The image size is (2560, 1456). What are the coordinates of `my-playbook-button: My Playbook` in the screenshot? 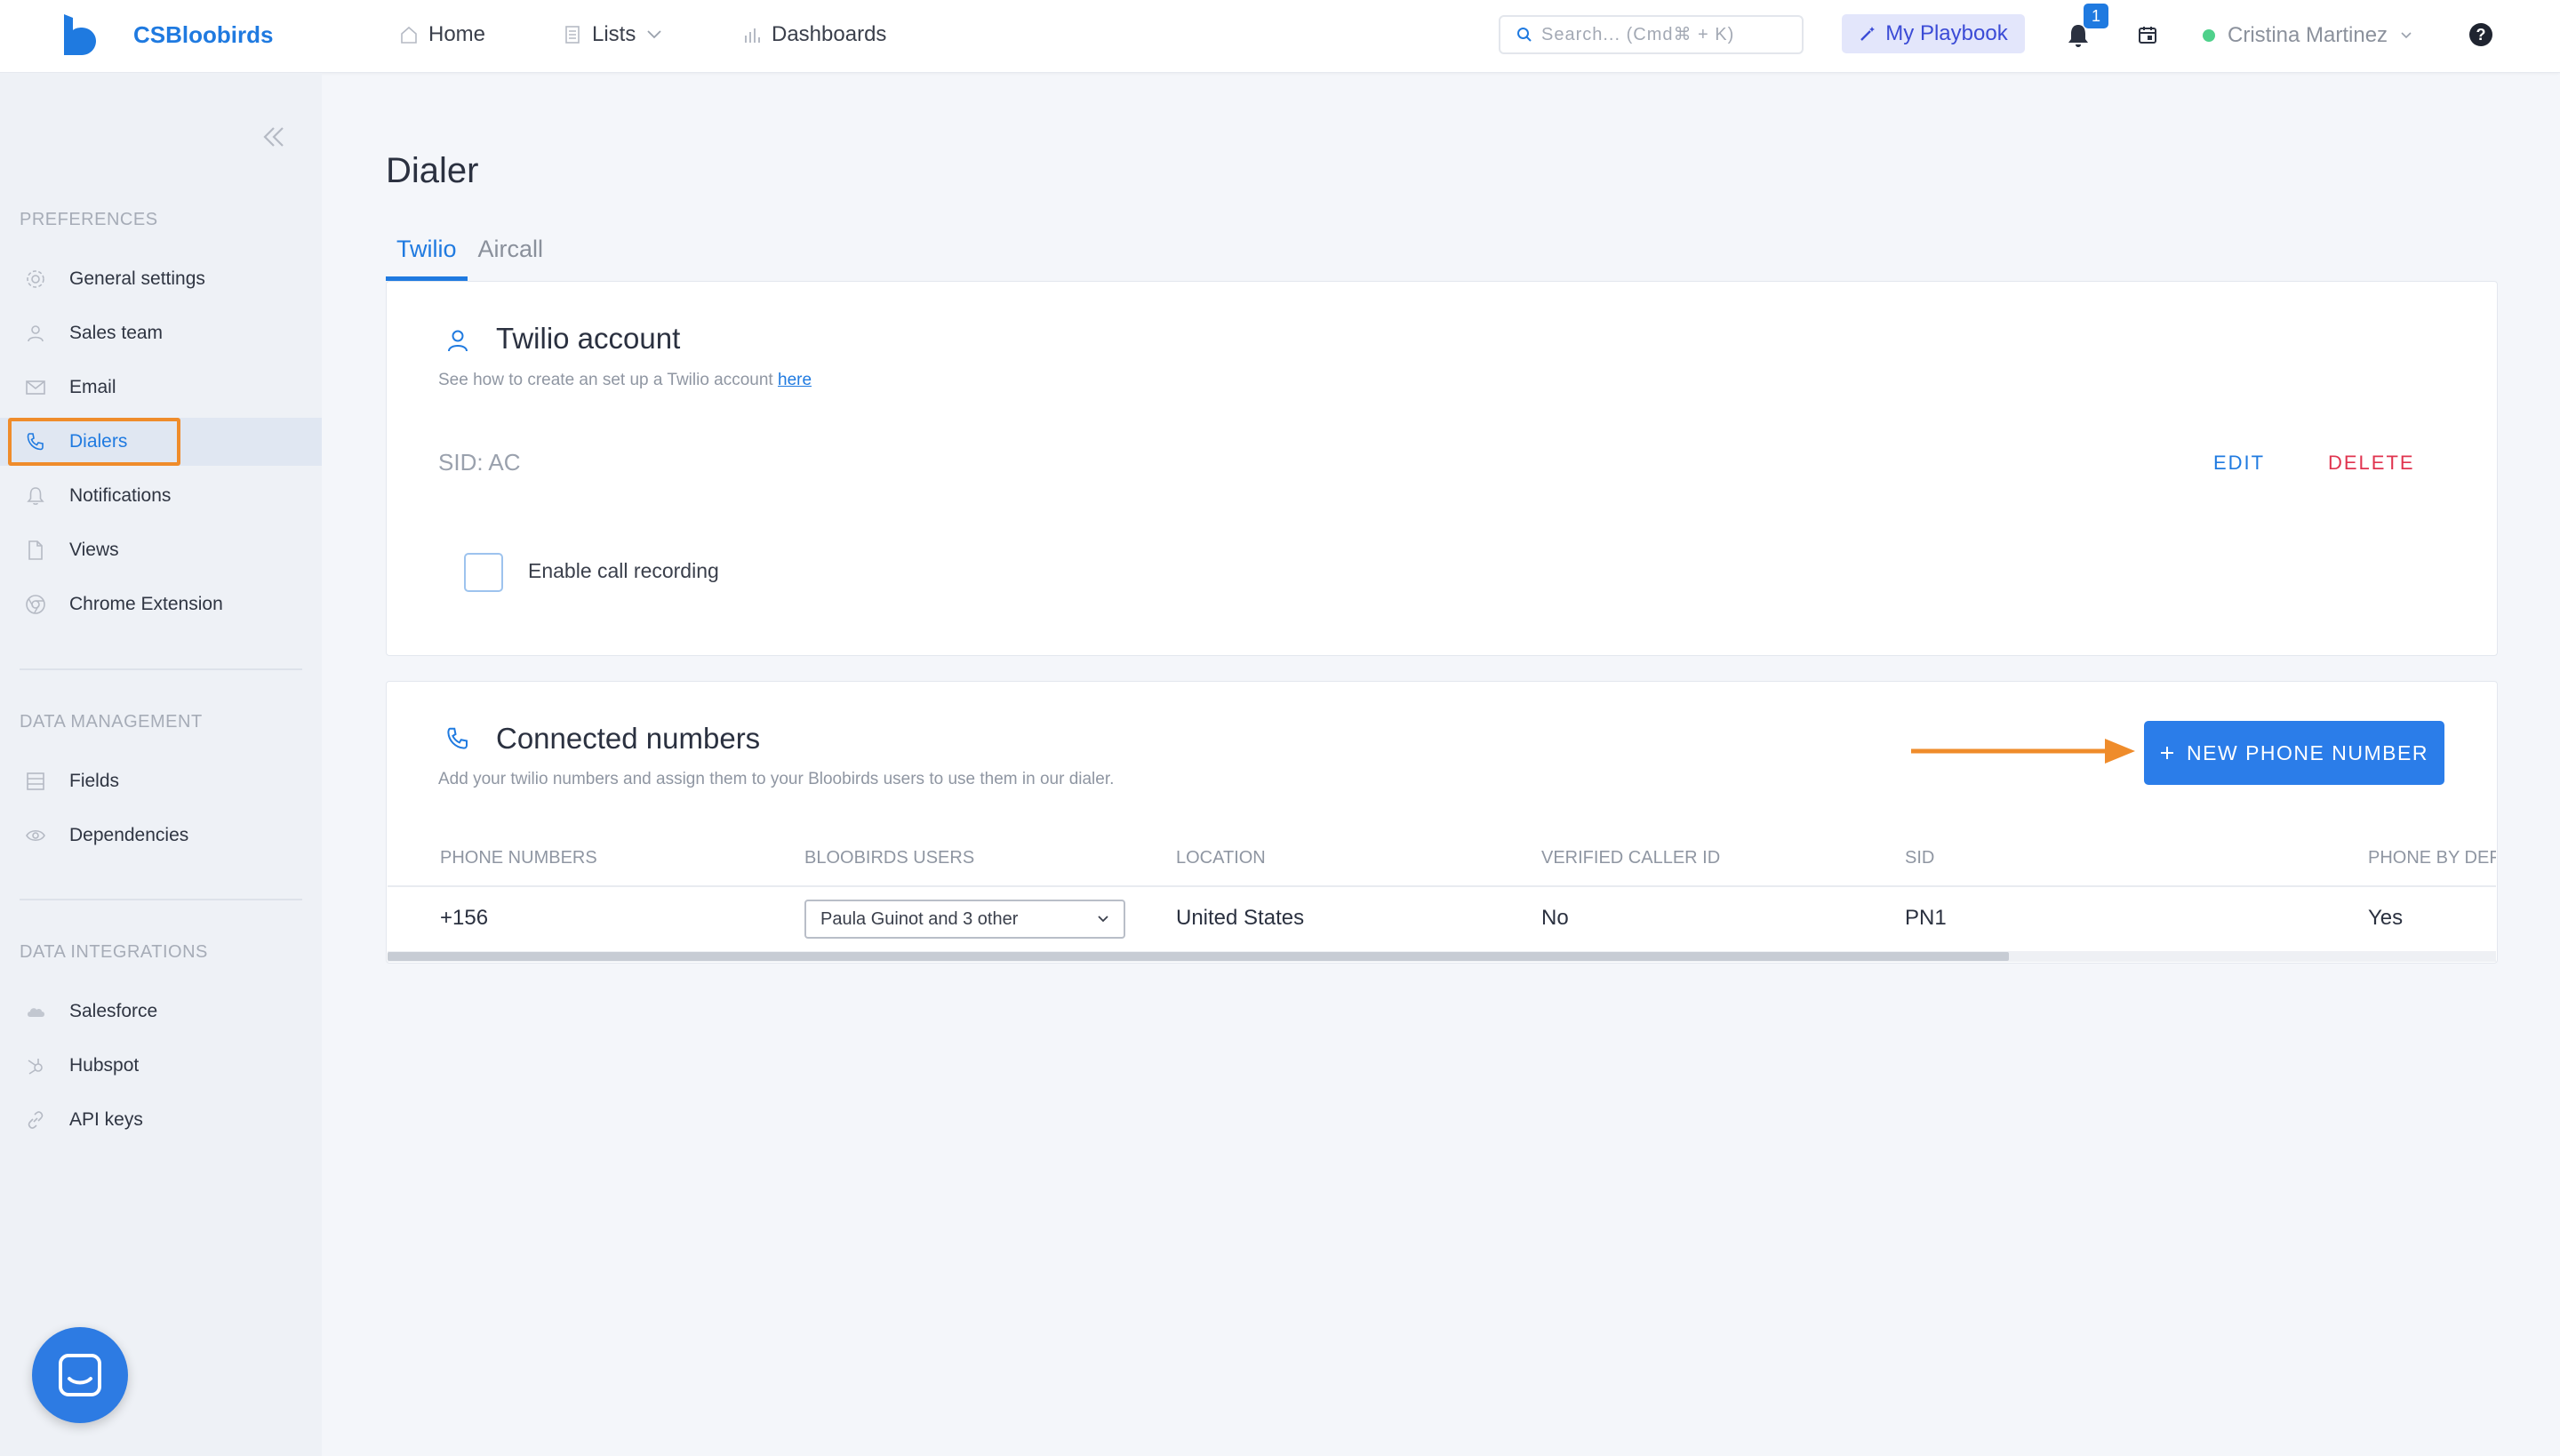 It's located at (1933, 33).